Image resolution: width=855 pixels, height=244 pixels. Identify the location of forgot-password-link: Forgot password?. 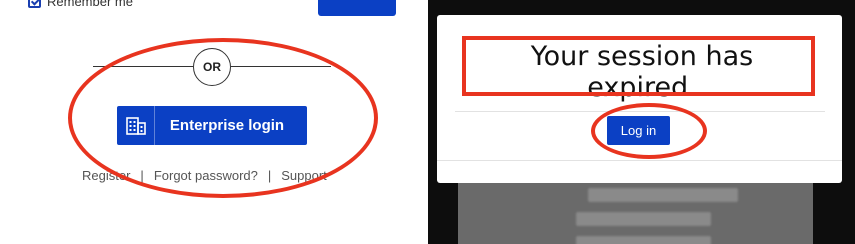
(206, 175).